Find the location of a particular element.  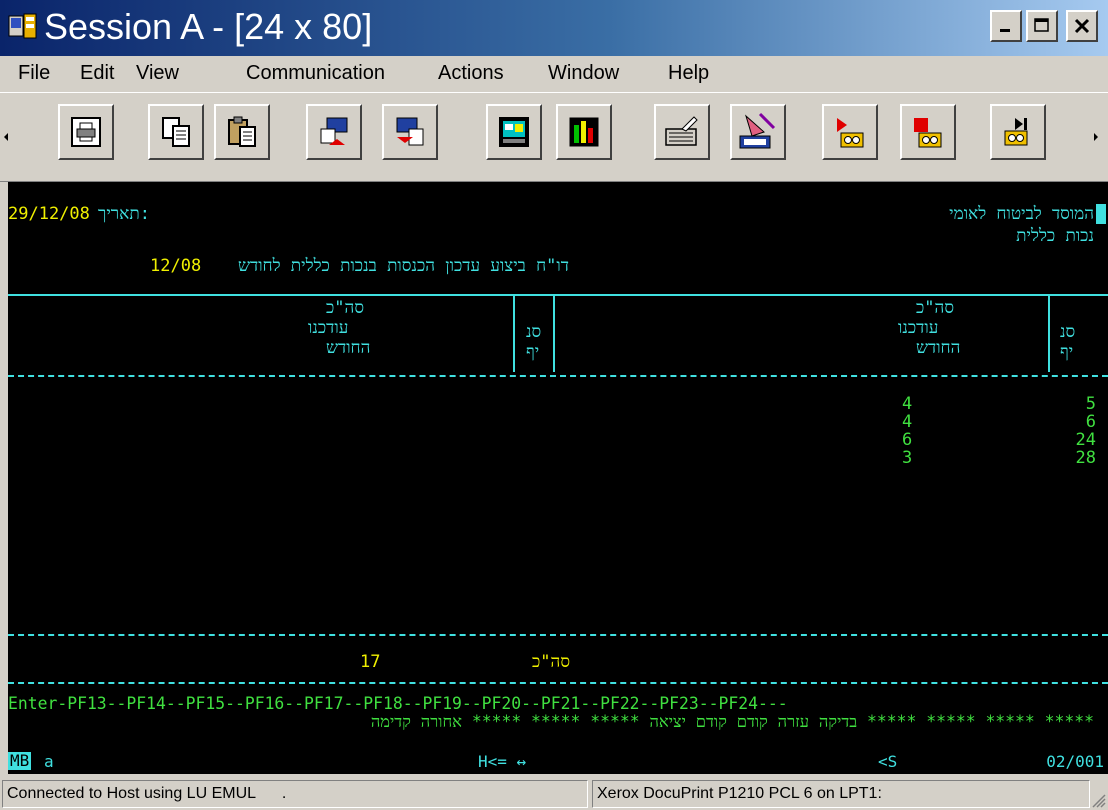

table-row-branch: 28 is located at coordinates (1085, 458).